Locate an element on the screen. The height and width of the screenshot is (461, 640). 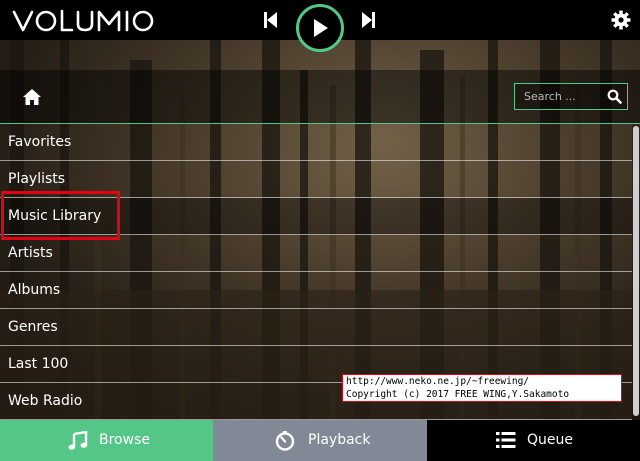
scrollbar is located at coordinates (636, 272).